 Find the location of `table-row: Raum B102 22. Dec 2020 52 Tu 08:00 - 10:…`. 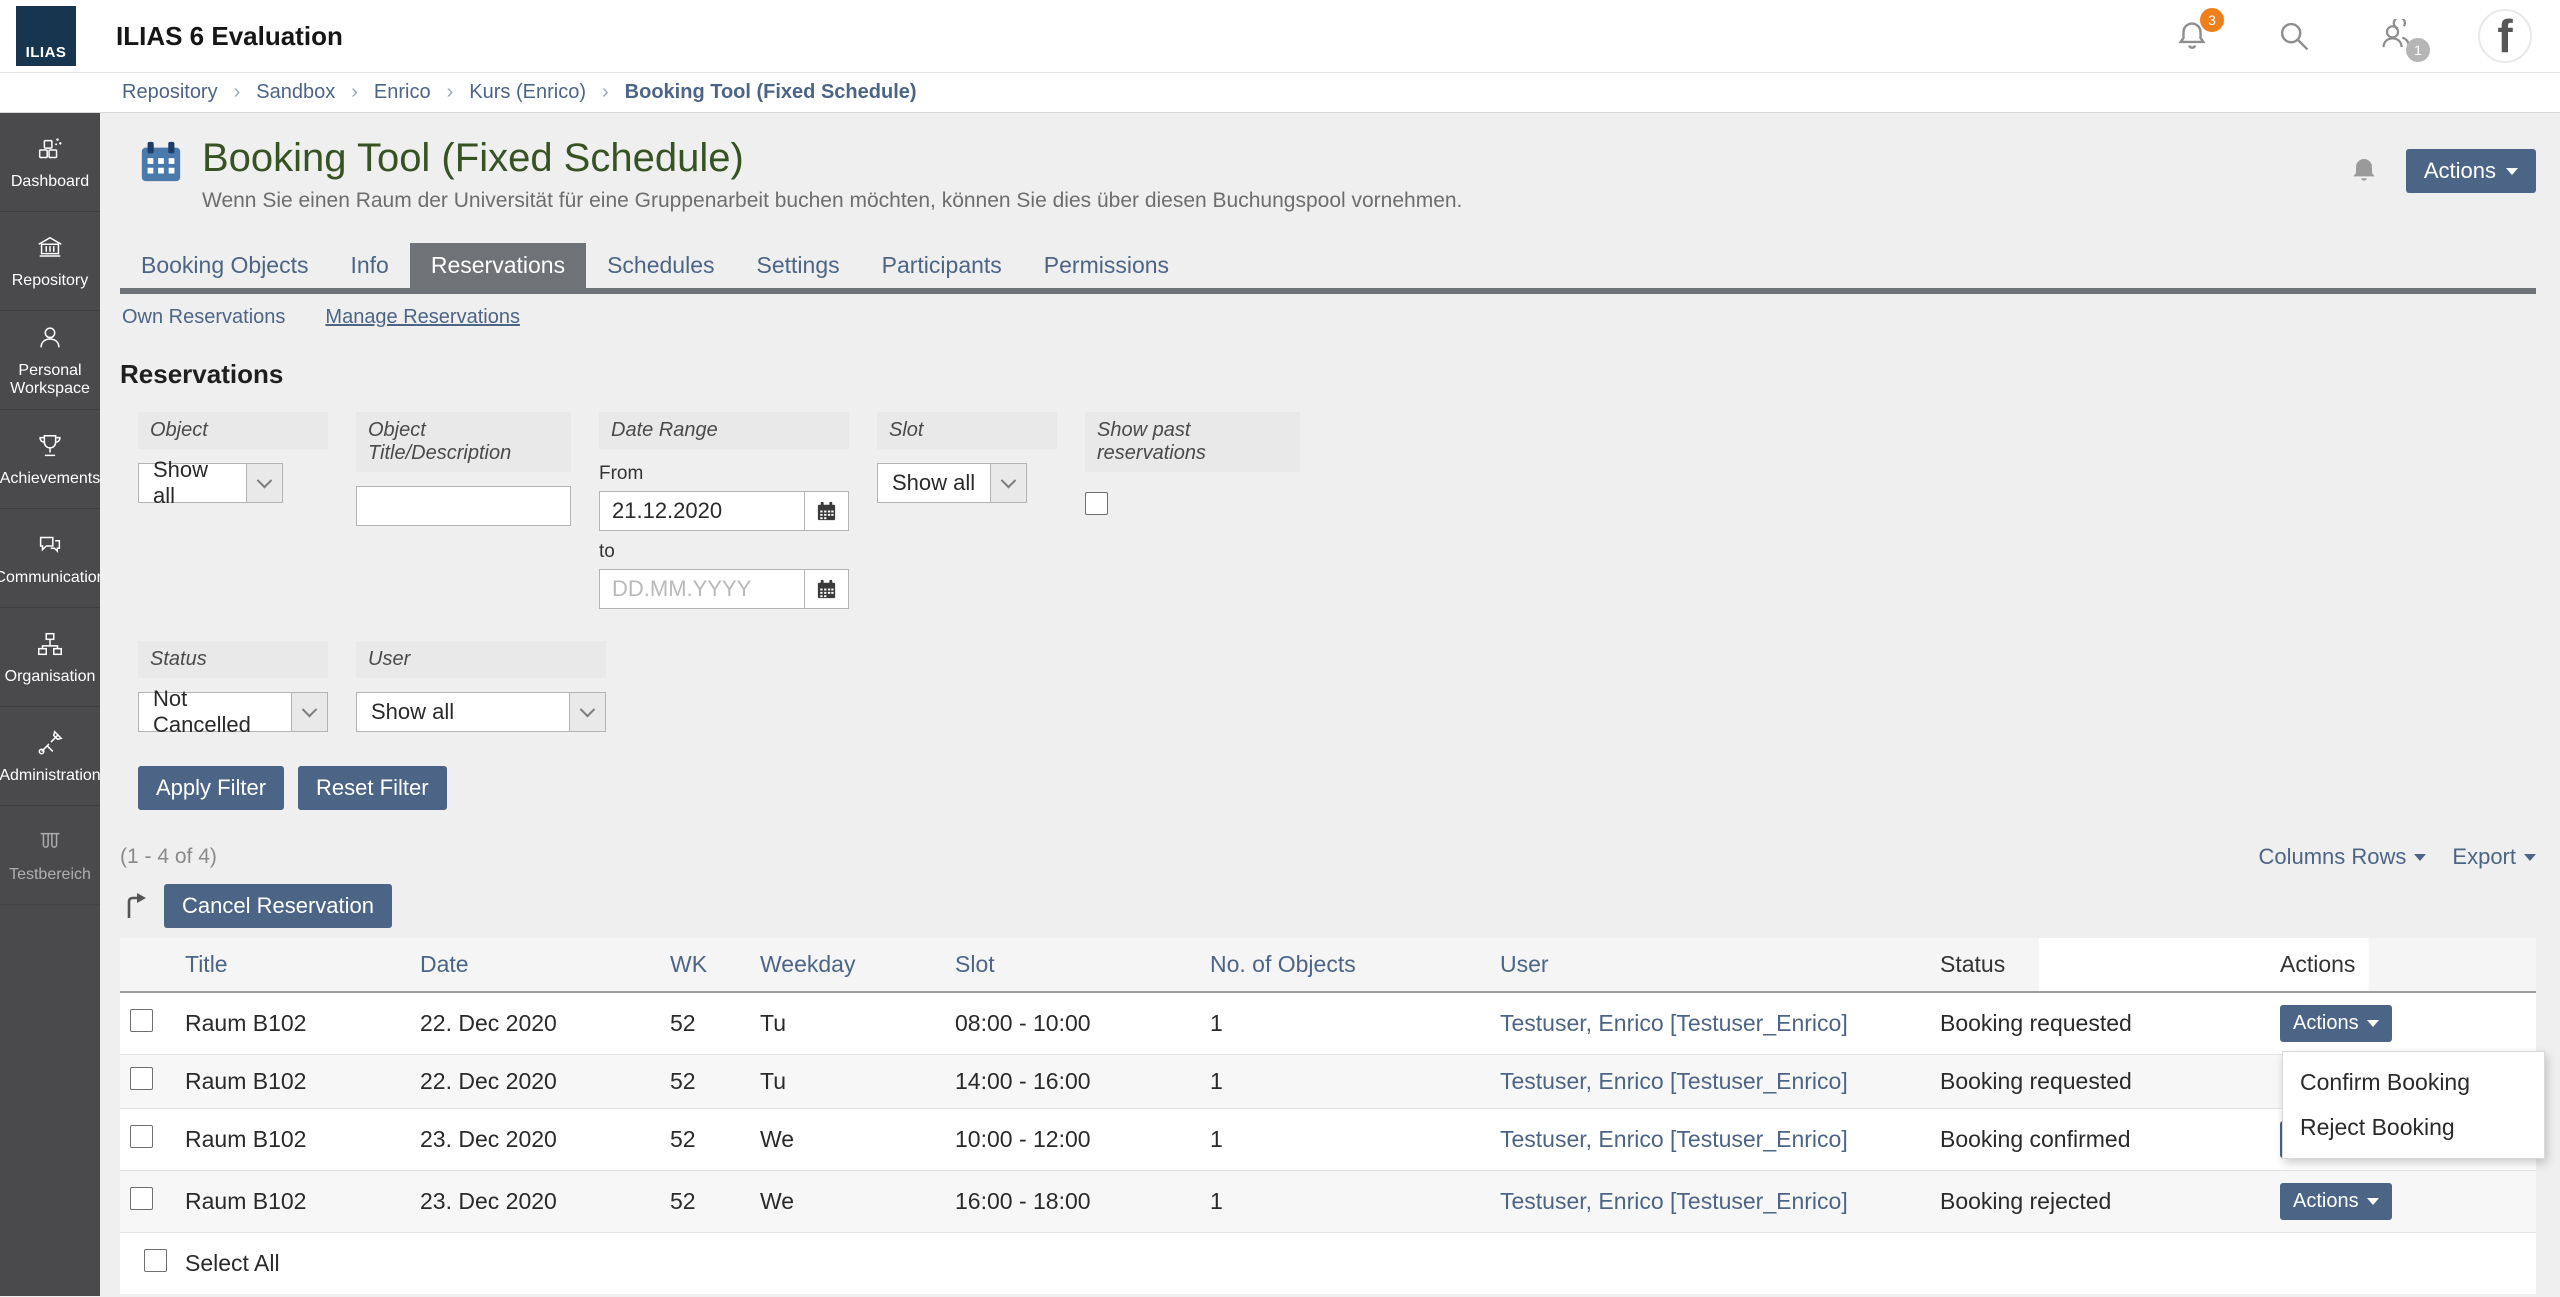

table-row: Raum B102 22. Dec 2020 52 Tu 08:00 - 10:… is located at coordinates (1332, 1075).